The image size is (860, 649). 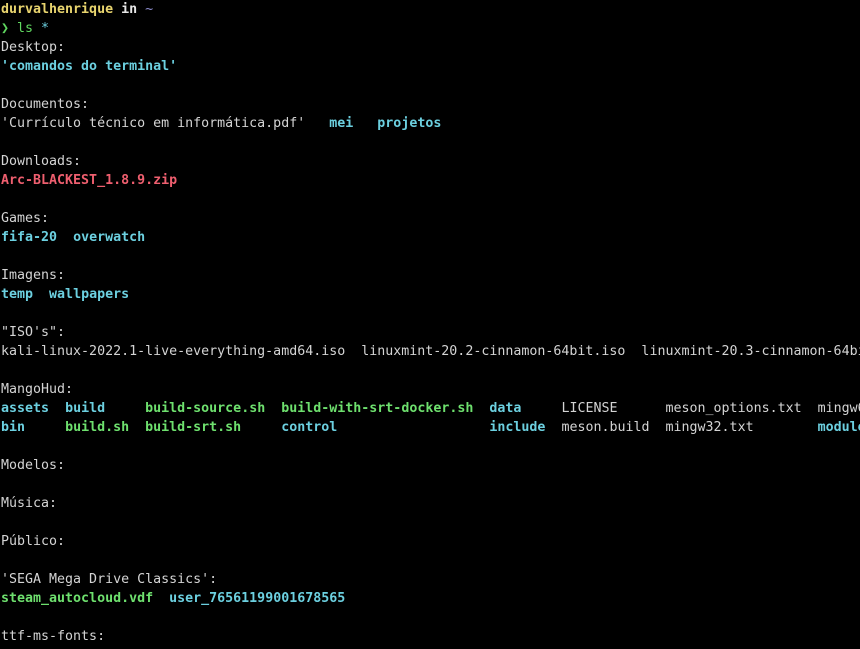 What do you see at coordinates (149, 9) in the screenshot?
I see `cwd-tilde: ~` at bounding box center [149, 9].